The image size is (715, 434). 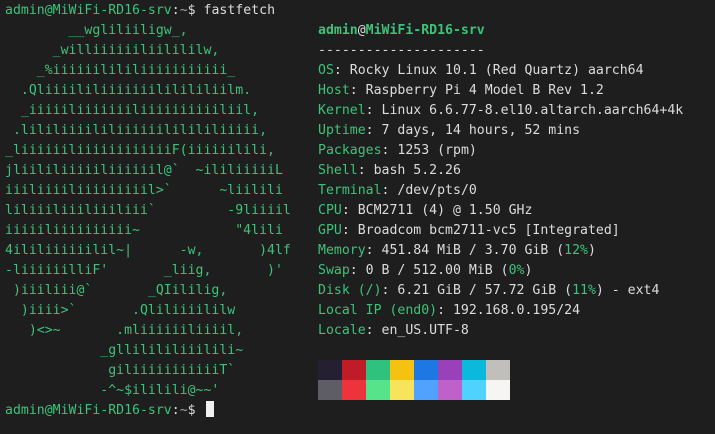 I want to click on info-key: CPU, so click(x=330, y=210).